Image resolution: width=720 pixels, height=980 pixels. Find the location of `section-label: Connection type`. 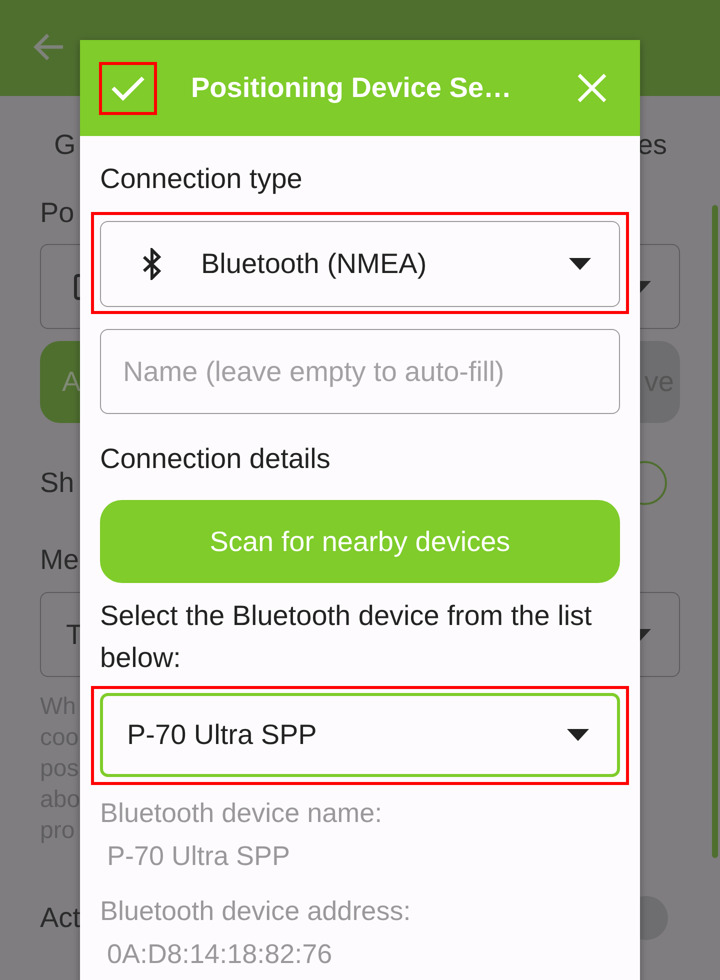

section-label: Connection type is located at coordinates (202, 179).